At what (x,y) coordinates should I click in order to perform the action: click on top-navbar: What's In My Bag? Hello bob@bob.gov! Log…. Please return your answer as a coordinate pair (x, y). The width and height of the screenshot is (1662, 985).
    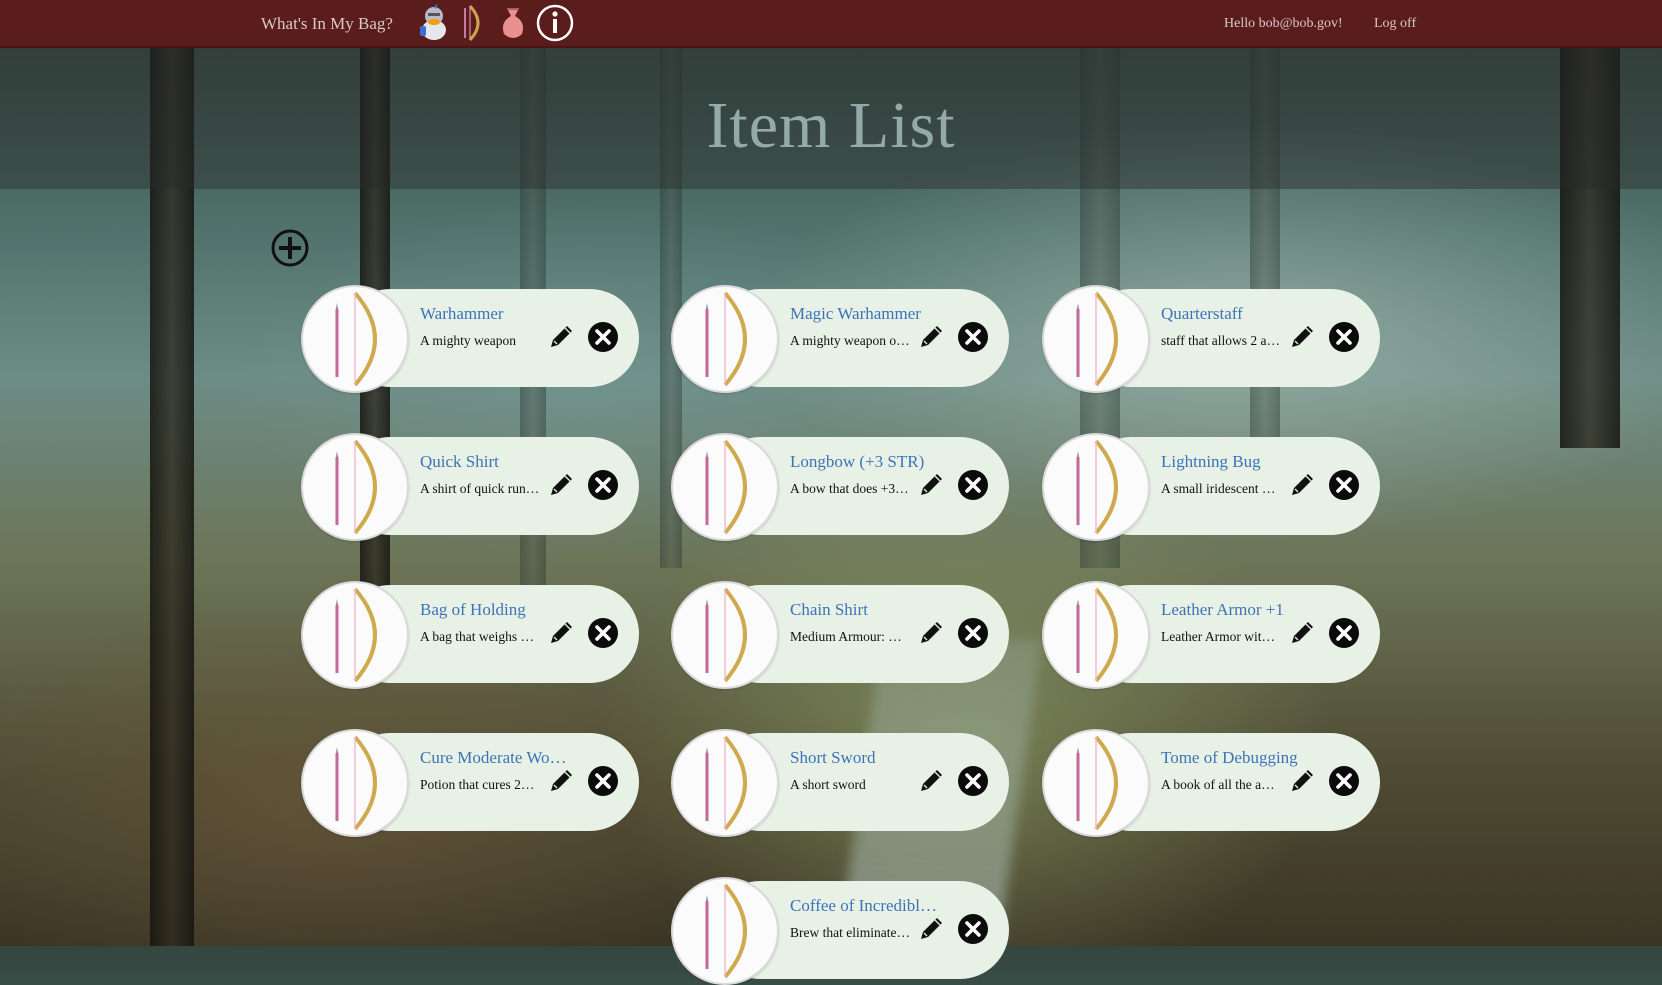
    Looking at the image, I should click on (831, 24).